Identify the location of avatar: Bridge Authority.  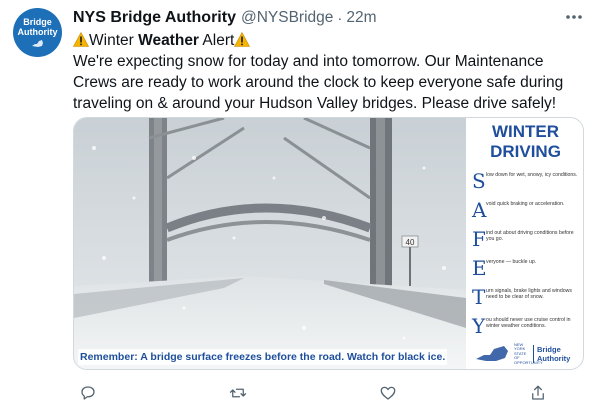
(37, 32).